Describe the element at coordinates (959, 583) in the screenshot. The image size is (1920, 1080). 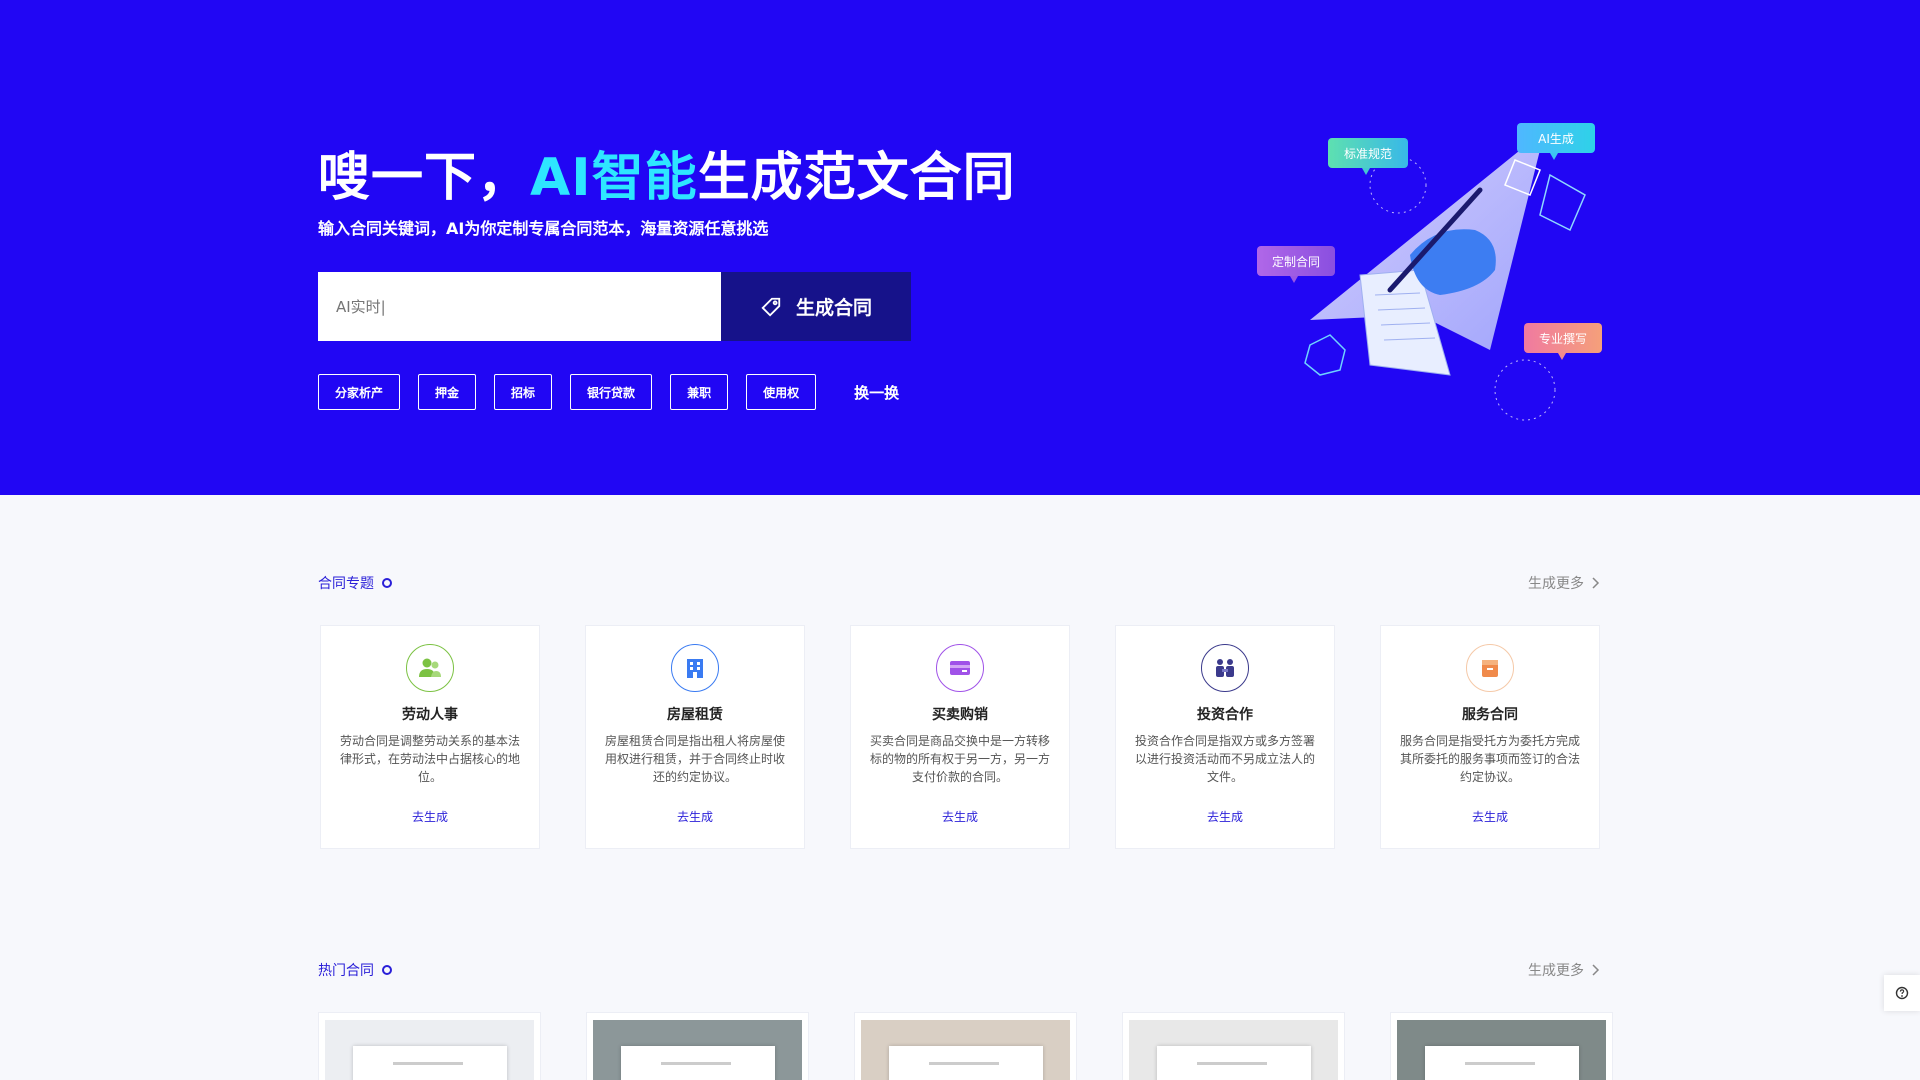
I see `topics-header: 合同专题 生成更多` at that location.